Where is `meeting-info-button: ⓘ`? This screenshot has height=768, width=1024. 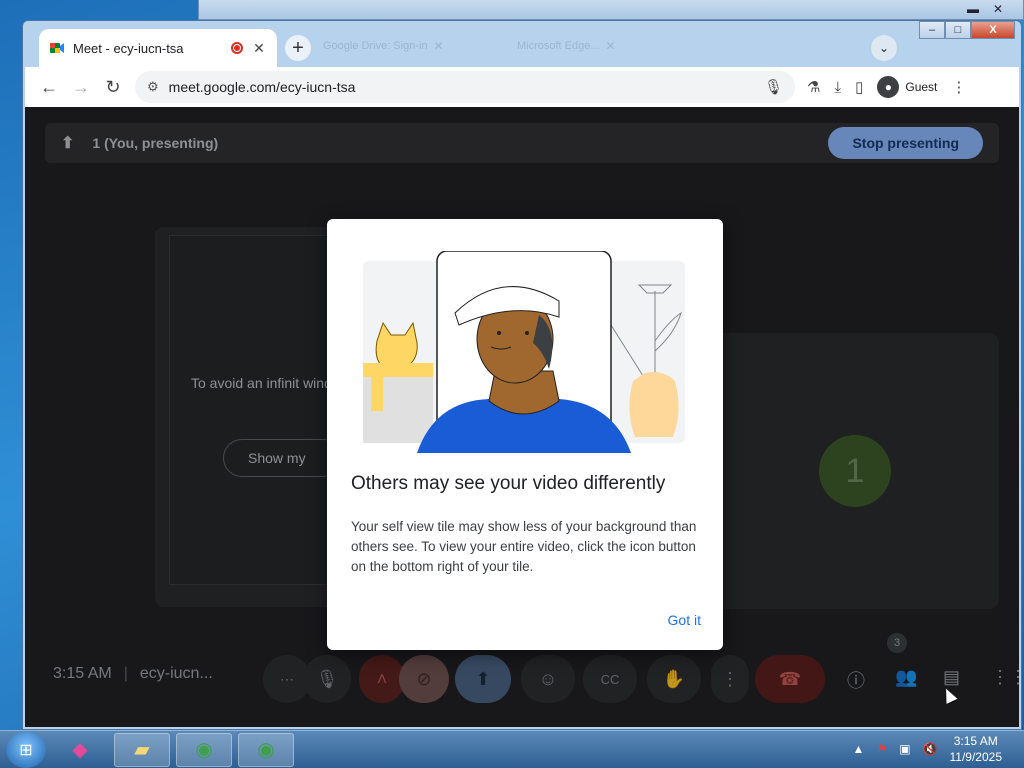
meeting-info-button: ⓘ is located at coordinates (856, 680).